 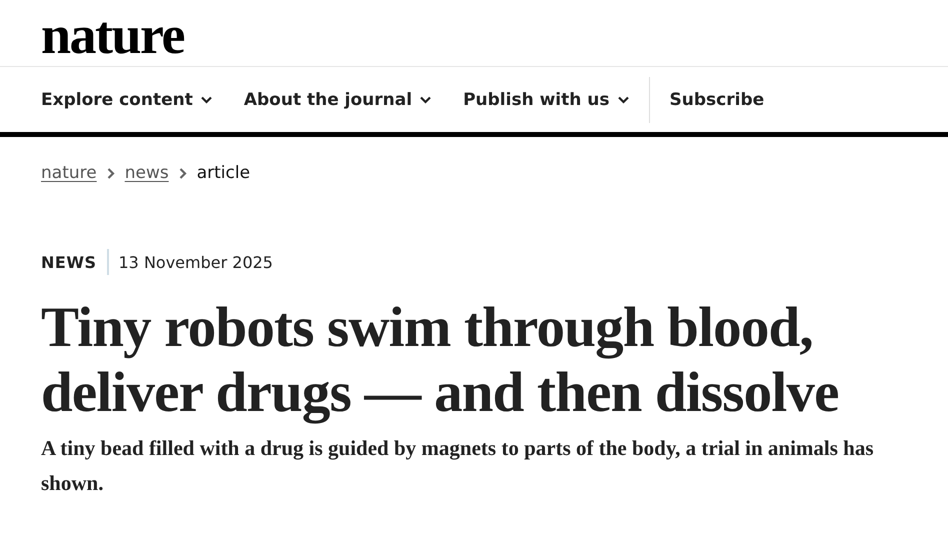 What do you see at coordinates (146, 173) in the screenshot?
I see `breadcrumb-link: news` at bounding box center [146, 173].